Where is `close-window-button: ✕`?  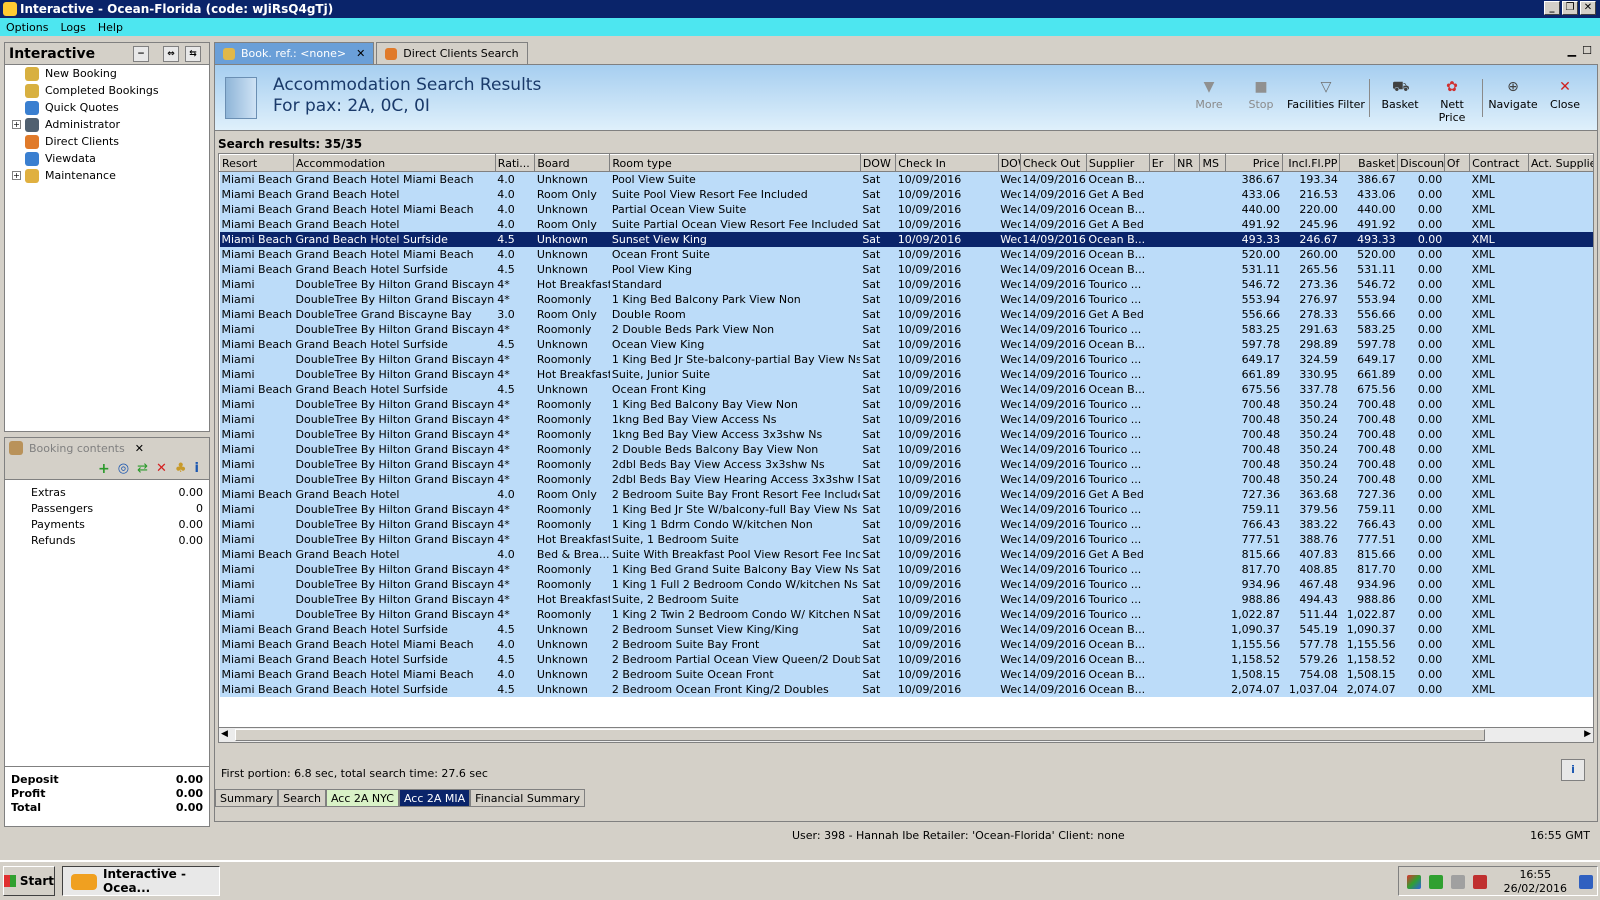
close-window-button: ✕ is located at coordinates (1588, 8).